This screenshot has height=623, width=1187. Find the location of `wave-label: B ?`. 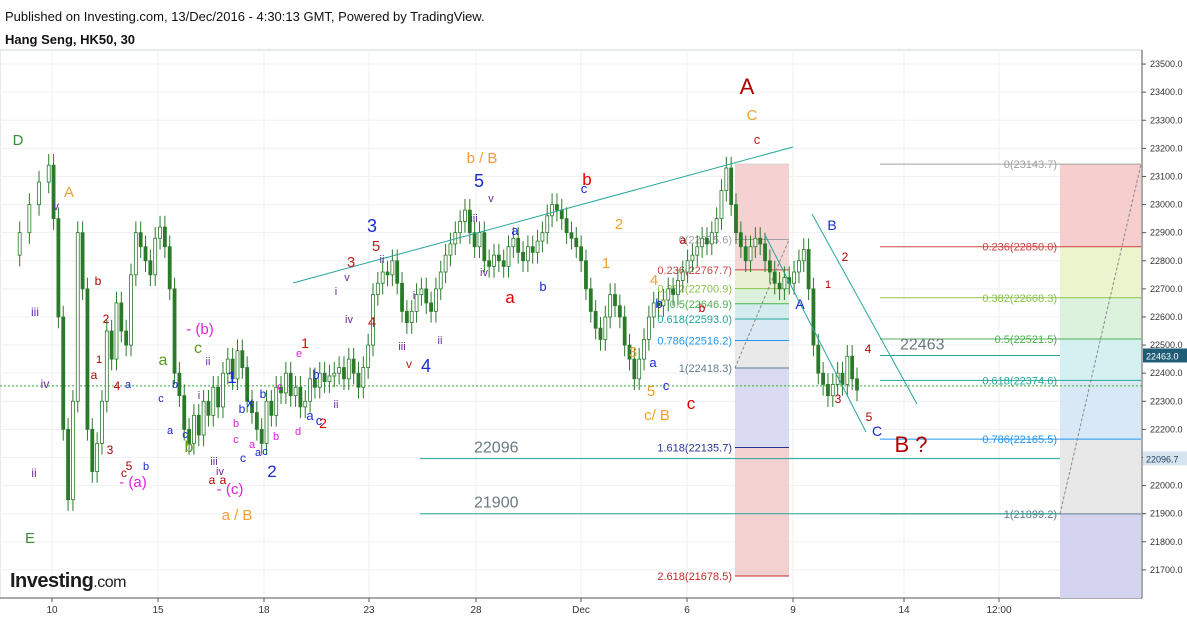

wave-label: B ? is located at coordinates (910, 444).